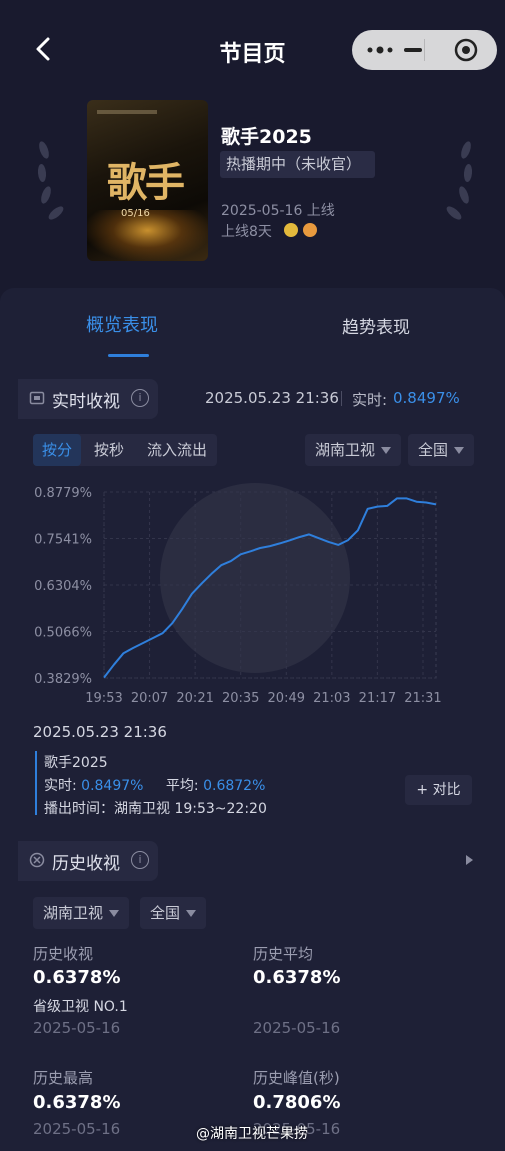 This screenshot has width=505, height=1151. What do you see at coordinates (345, 450) in the screenshot?
I see `channel-label: 湖南卫视` at bounding box center [345, 450].